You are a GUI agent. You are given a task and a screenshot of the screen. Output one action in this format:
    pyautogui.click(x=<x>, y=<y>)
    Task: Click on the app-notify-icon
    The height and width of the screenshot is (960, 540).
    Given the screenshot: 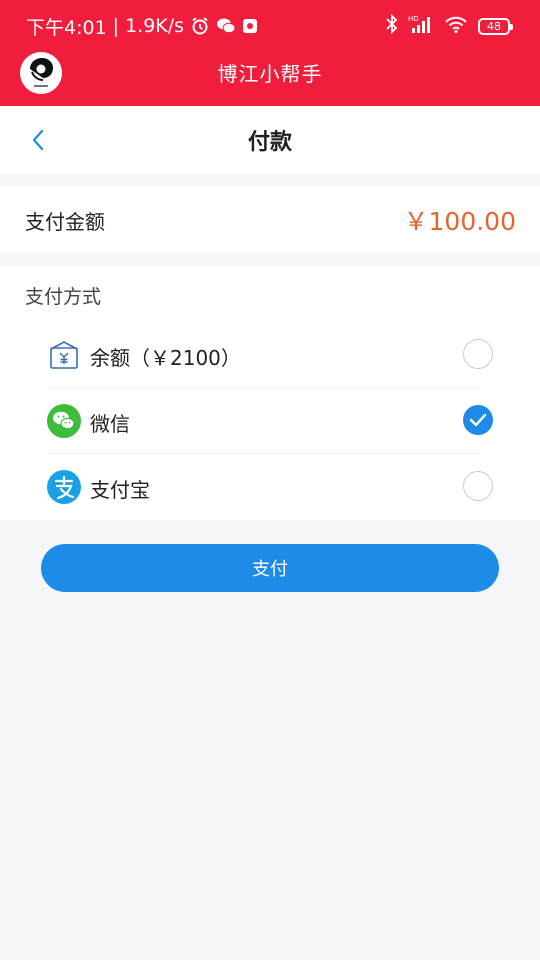 What is the action you would take?
    pyautogui.click(x=250, y=26)
    